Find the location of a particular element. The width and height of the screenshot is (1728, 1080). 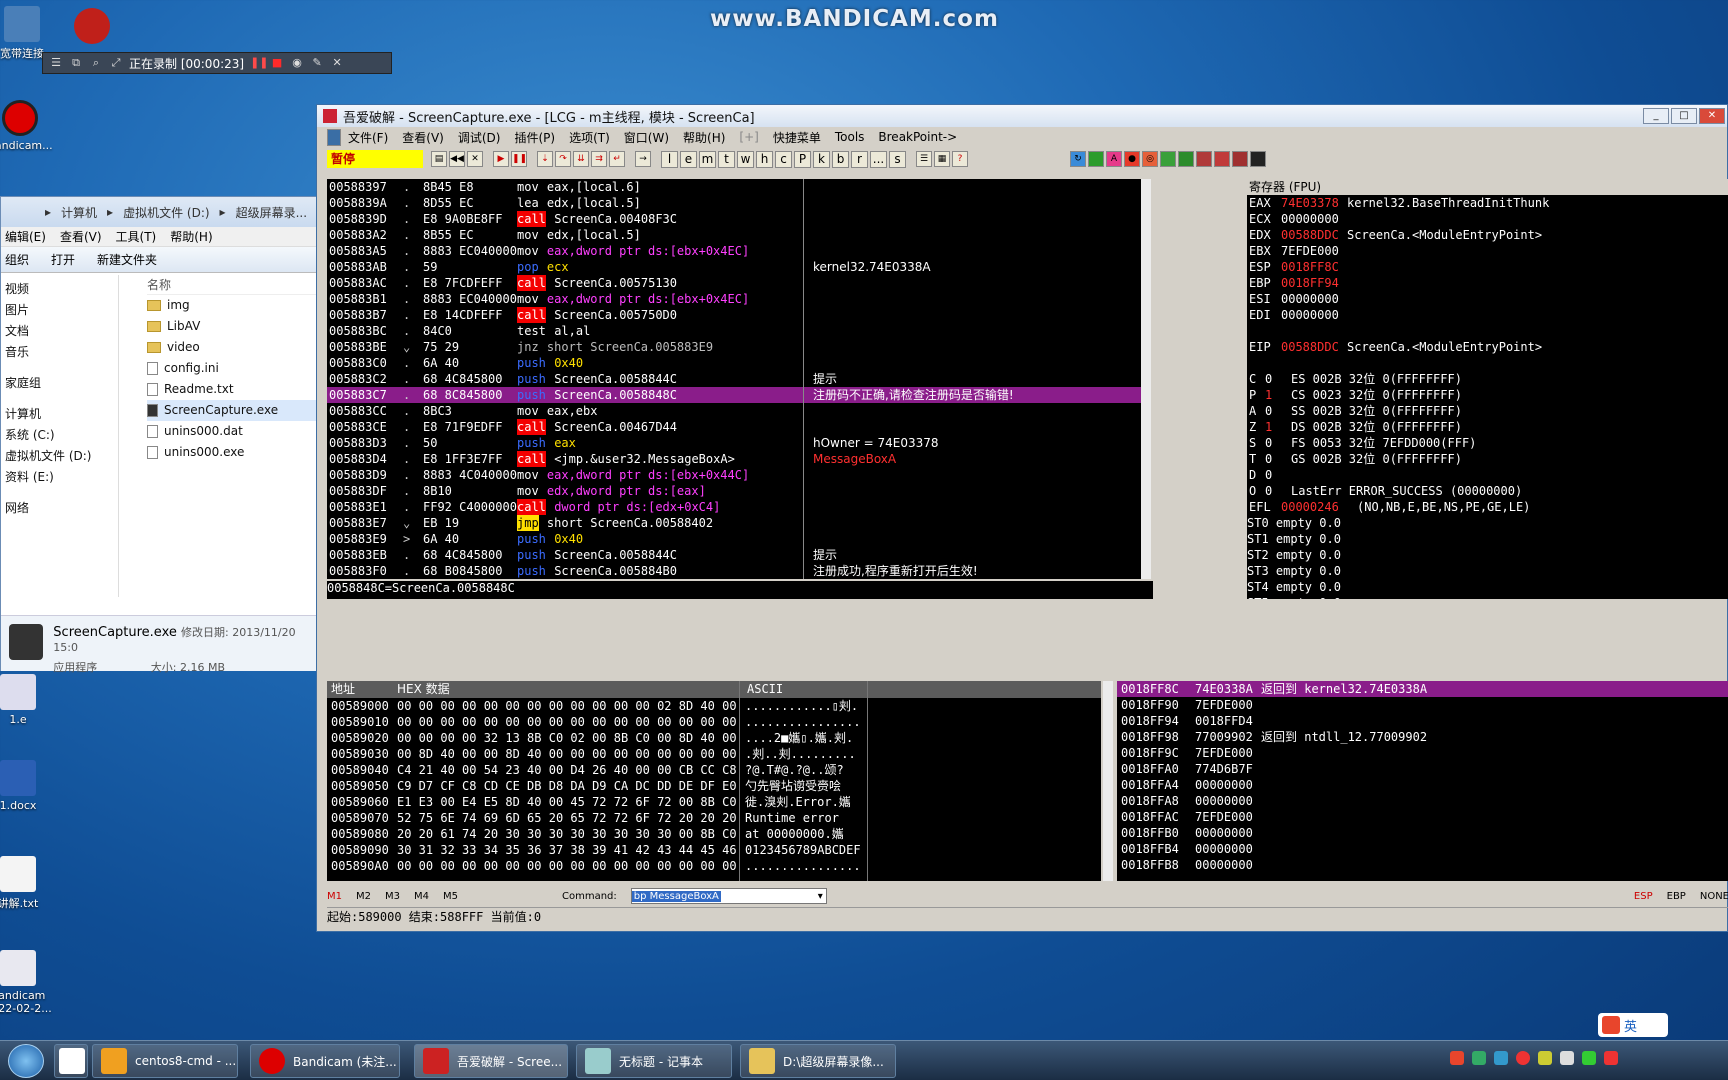

window-w-button: w is located at coordinates (745, 159).